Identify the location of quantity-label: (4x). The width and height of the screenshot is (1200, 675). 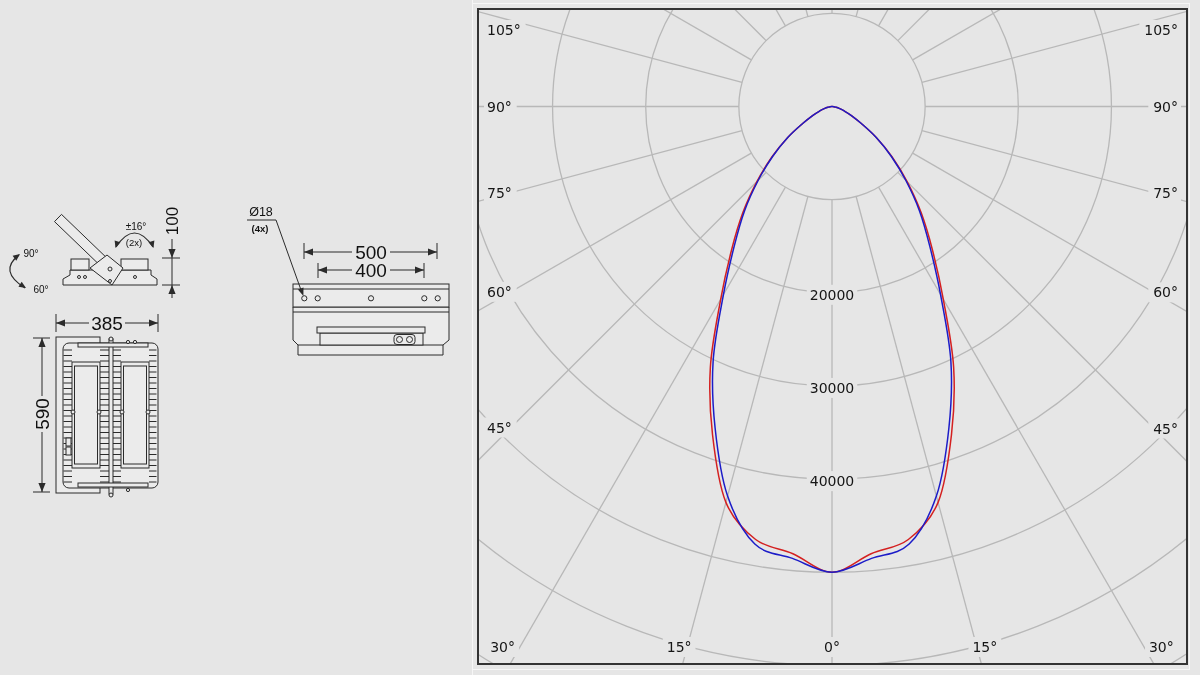
(260, 228).